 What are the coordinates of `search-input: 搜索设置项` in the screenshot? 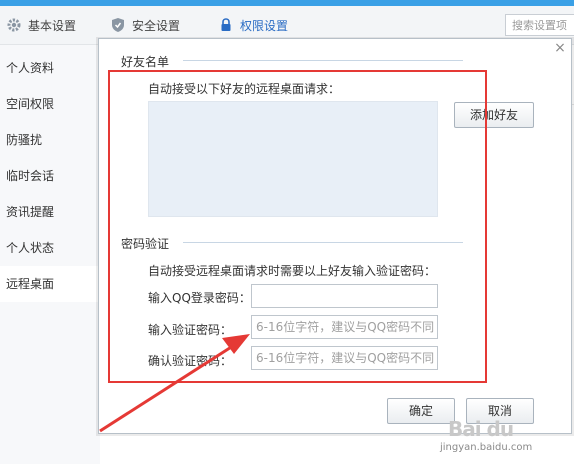 It's located at (539, 25).